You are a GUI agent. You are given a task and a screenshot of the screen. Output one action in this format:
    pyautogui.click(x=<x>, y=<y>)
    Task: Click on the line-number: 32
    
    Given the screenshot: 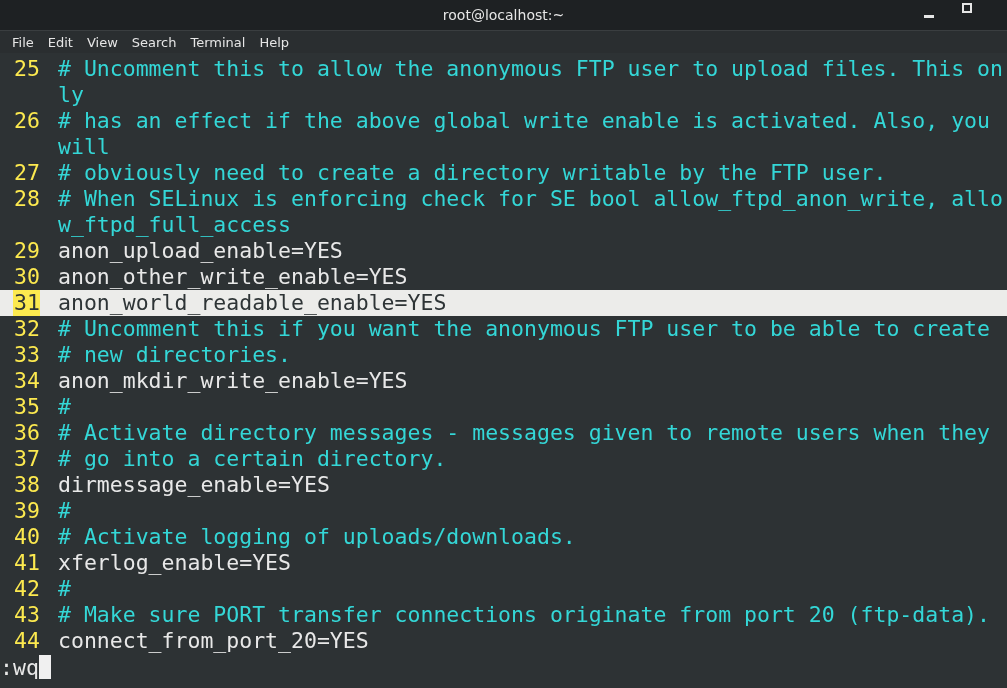 What is the action you would take?
    pyautogui.click(x=26, y=329)
    